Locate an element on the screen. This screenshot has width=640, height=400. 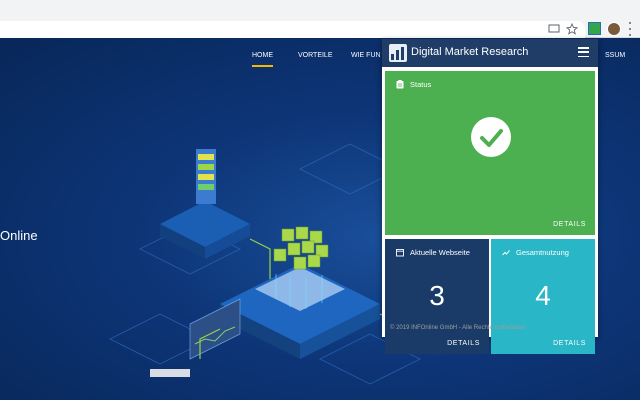
total-usage-card-header: Gesamtnutzung is located at coordinates (535, 252).